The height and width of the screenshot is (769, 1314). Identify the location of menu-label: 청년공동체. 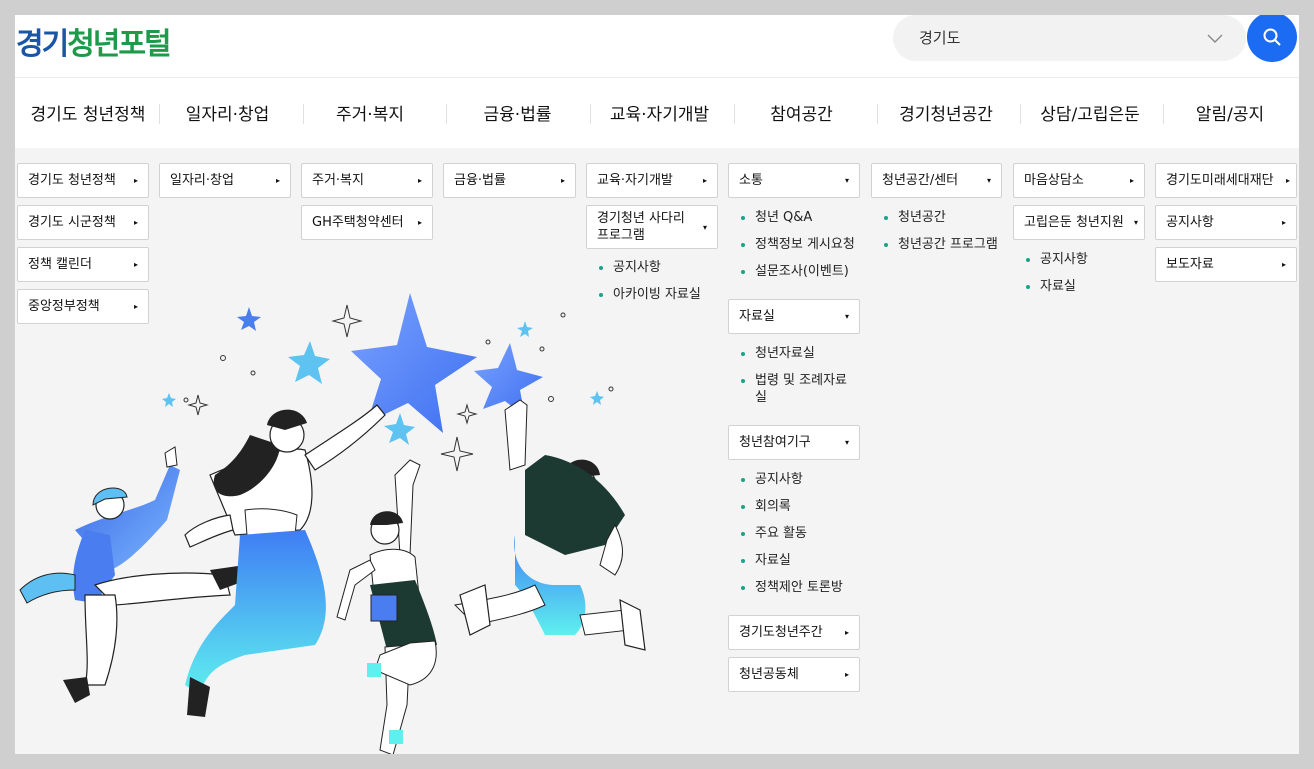
(769, 674).